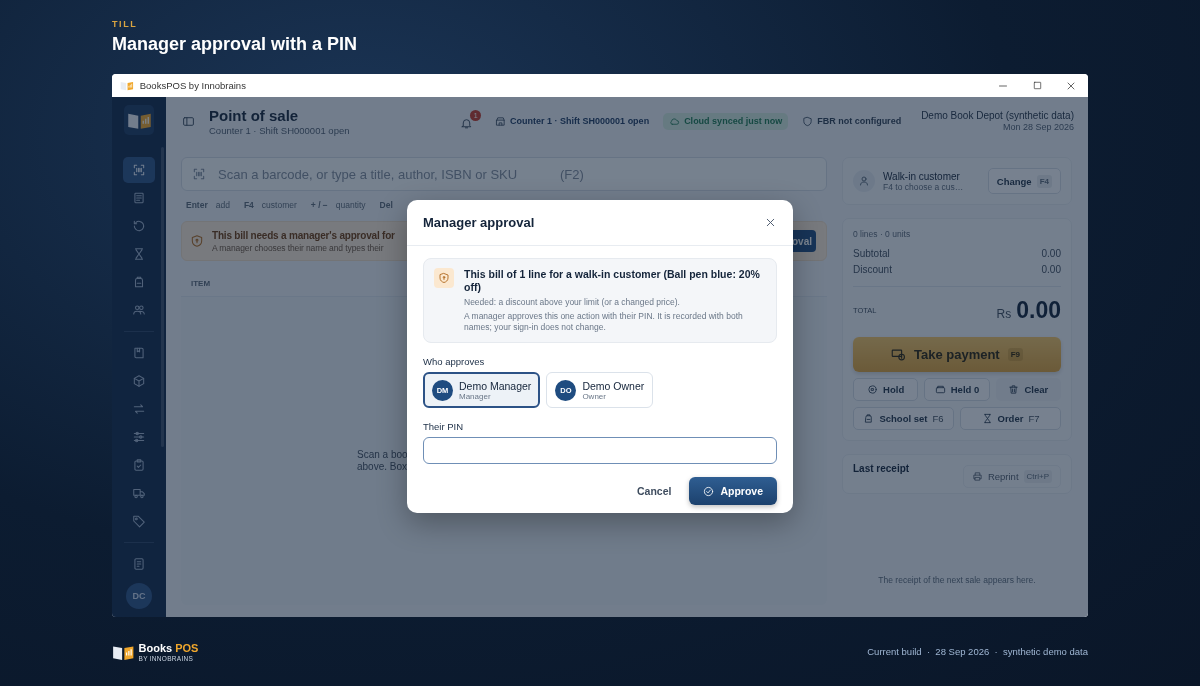 This screenshot has height=686, width=1200. I want to click on counter-status-text: Counter 1 · Shift SH000001 open, so click(580, 121).